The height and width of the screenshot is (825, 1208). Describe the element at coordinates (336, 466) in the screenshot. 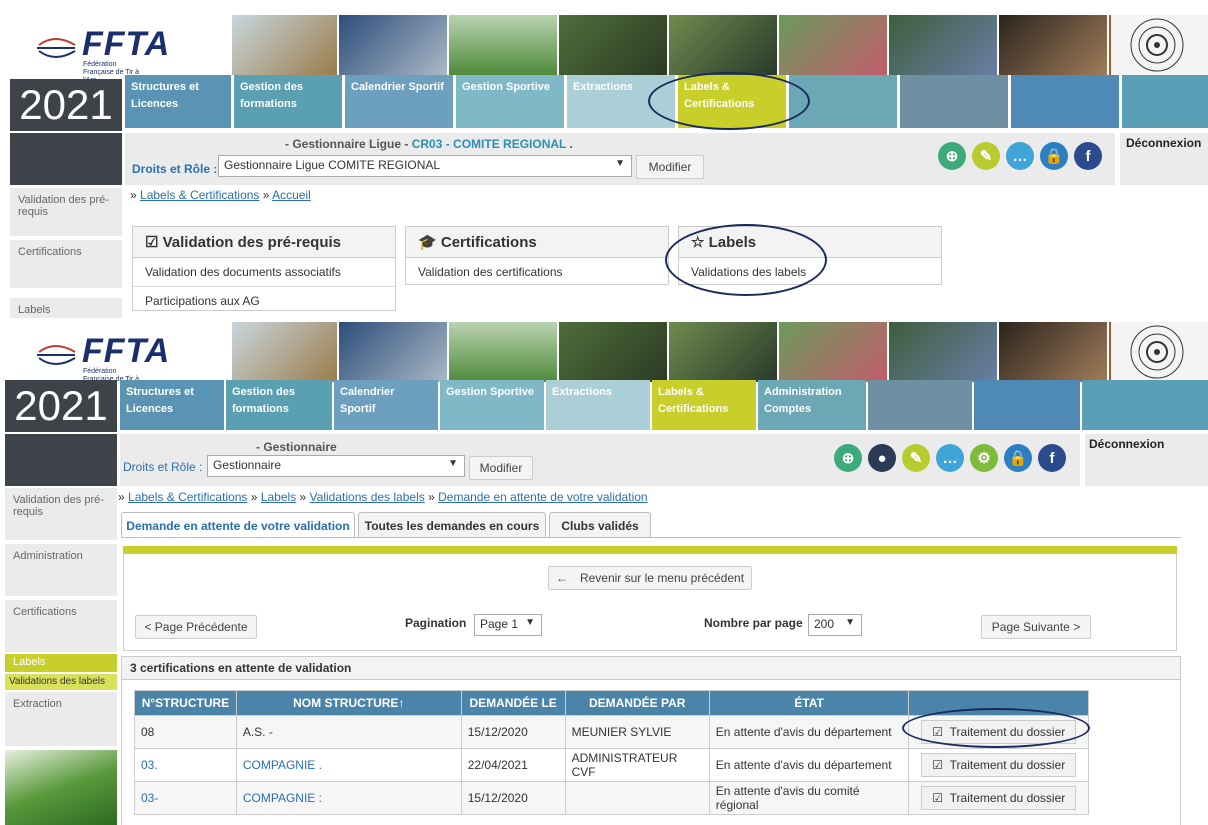

I see `role-select: Gestionnaire ▼` at that location.